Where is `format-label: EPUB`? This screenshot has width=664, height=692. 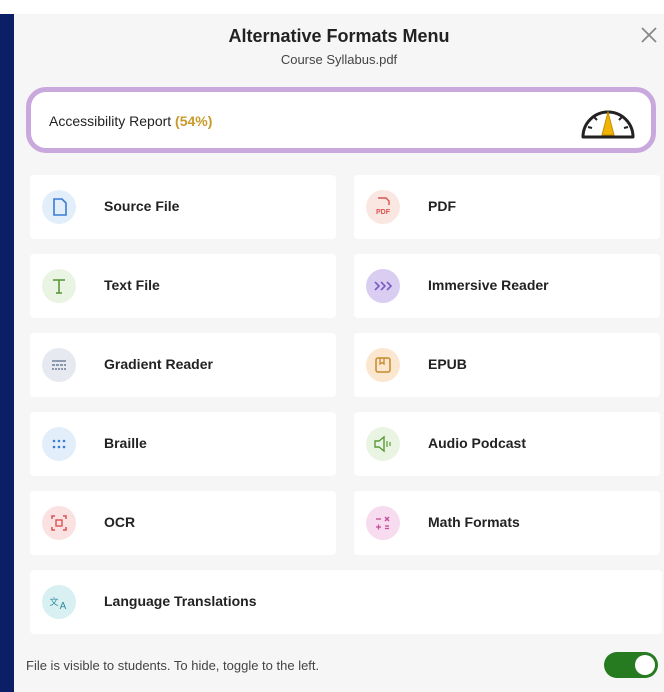 format-label: EPUB is located at coordinates (447, 364).